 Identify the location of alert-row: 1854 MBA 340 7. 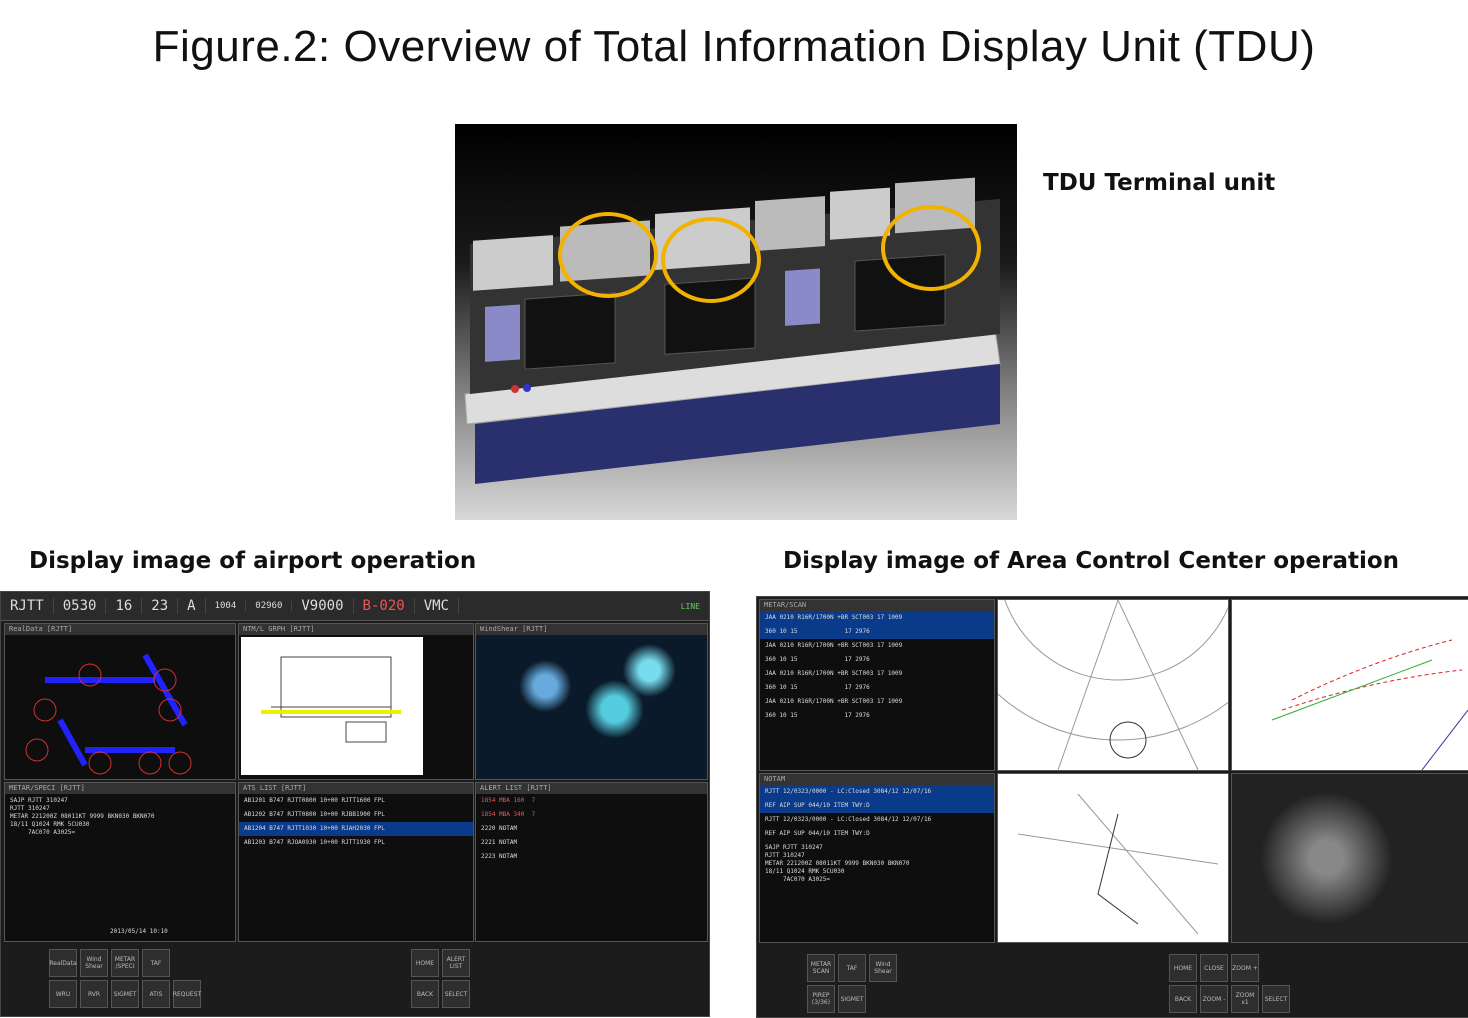
(591, 815).